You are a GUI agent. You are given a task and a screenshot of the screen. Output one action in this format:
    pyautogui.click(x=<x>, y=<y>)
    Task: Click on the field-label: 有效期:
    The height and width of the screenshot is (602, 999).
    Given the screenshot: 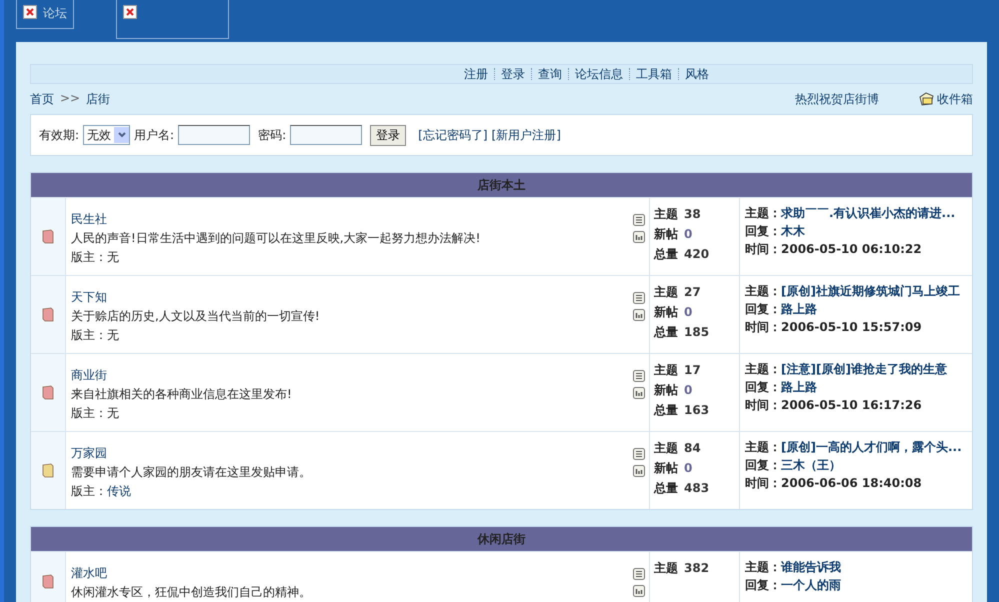 What is the action you would take?
    pyautogui.click(x=59, y=135)
    